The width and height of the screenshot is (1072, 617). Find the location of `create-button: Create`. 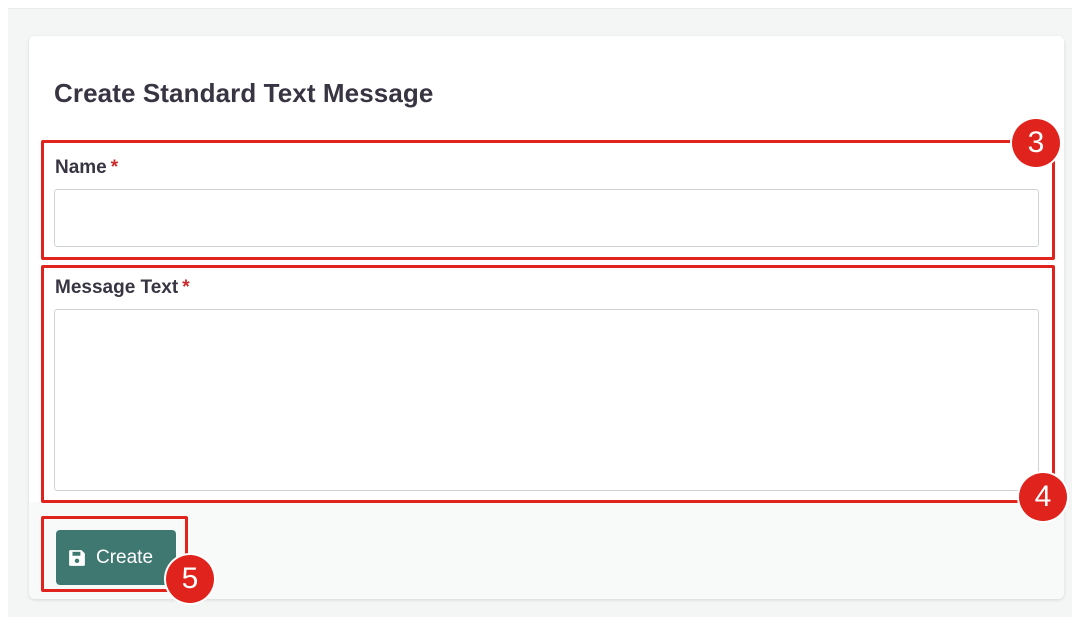

create-button: Create is located at coordinates (116, 557).